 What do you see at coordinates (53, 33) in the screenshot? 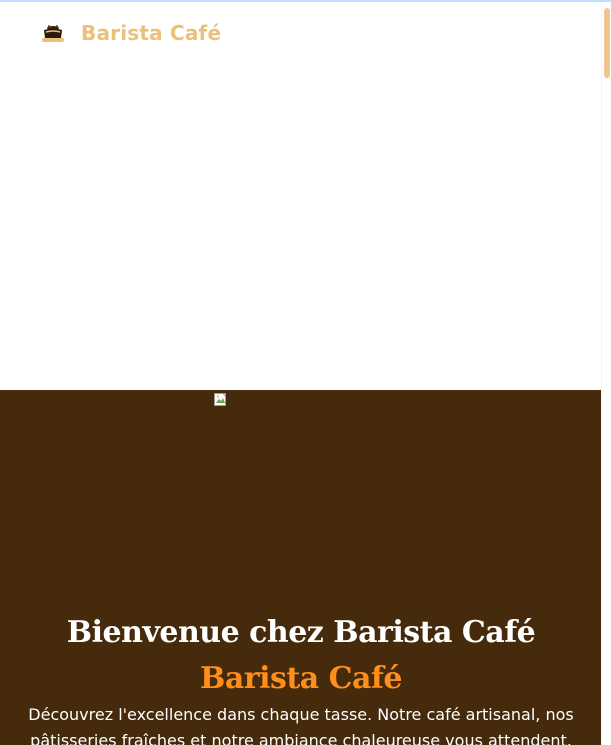
I see `coffee-cup-icon` at bounding box center [53, 33].